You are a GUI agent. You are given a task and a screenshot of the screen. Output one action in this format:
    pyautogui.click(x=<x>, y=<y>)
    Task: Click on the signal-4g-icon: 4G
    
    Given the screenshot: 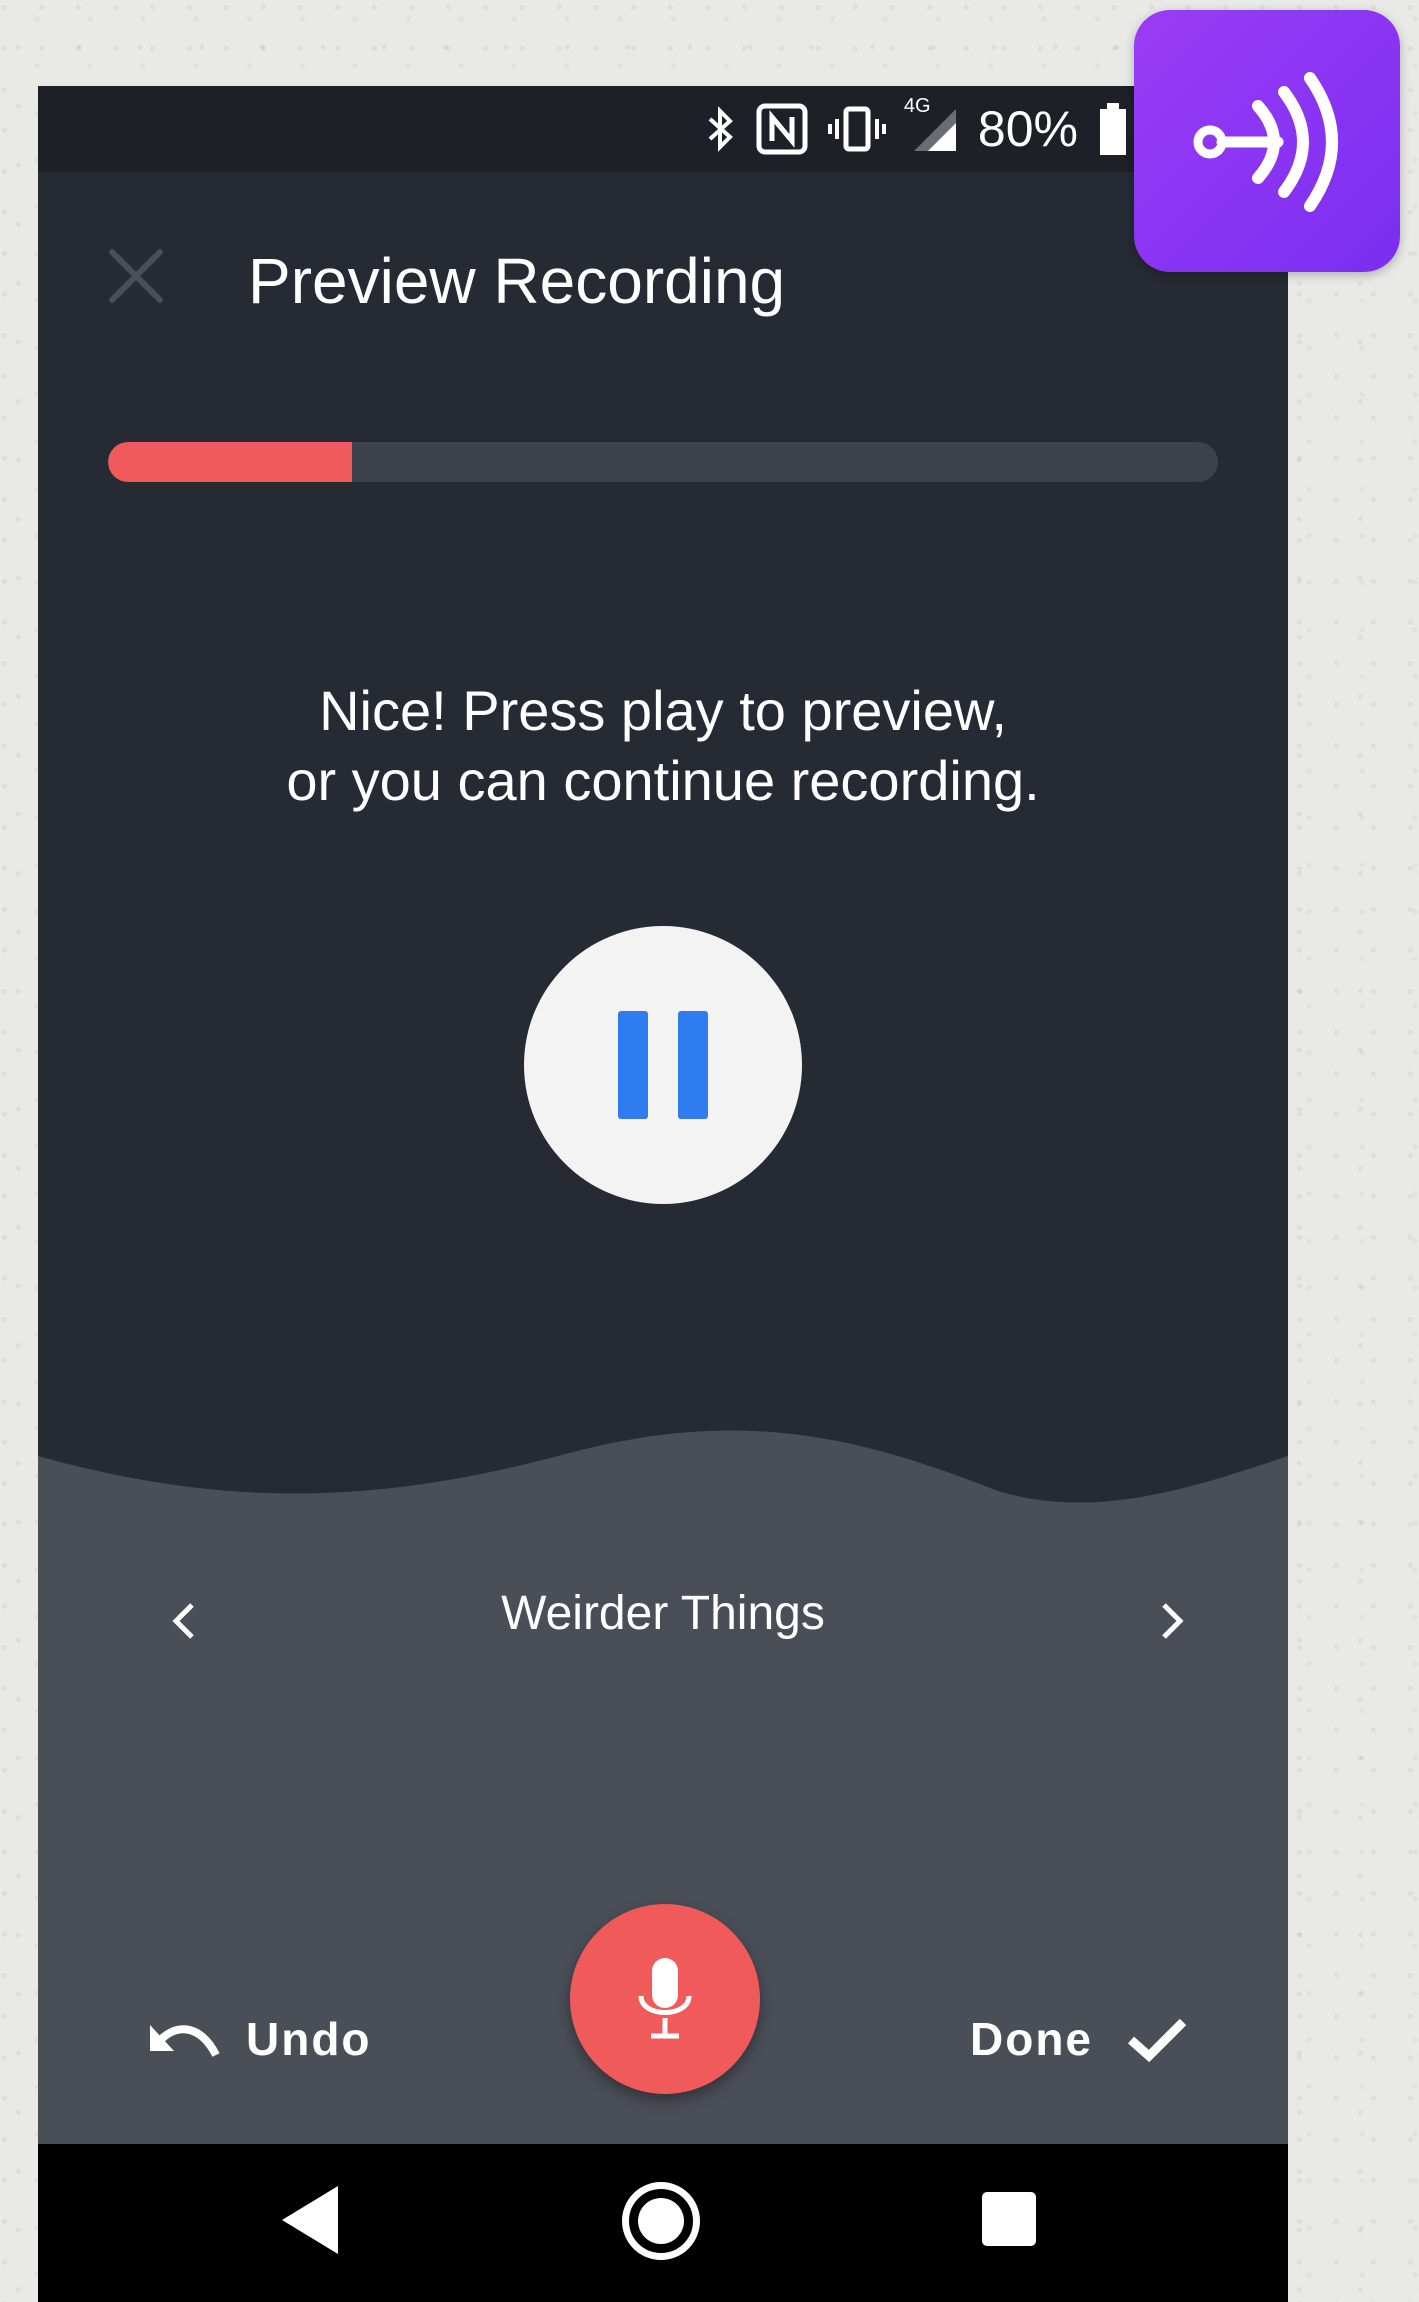 What is the action you would take?
    pyautogui.click(x=931, y=124)
    